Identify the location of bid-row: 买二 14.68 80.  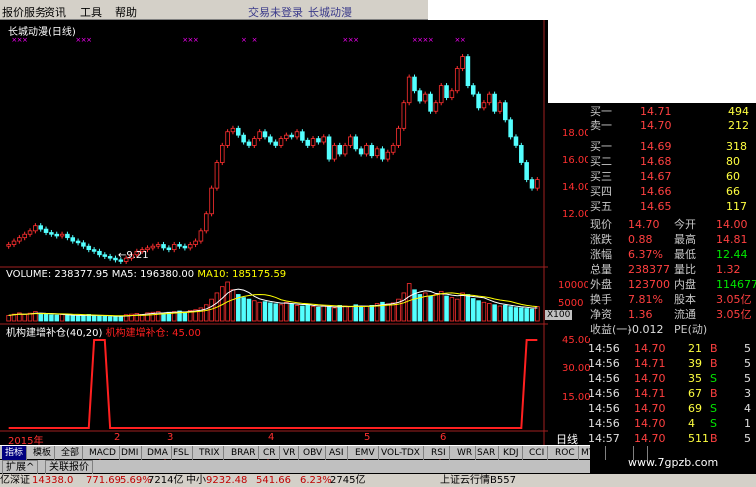
(672, 162).